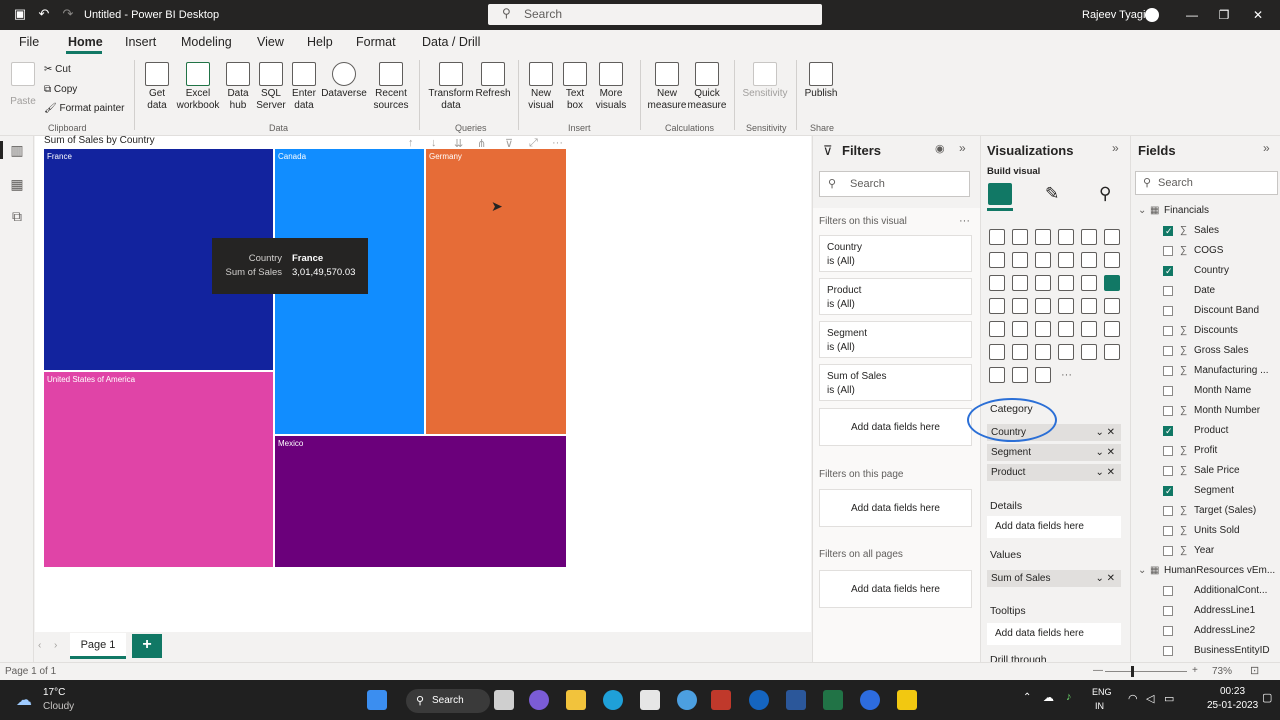  I want to click on paginated-visual-icon, so click(1089, 352).